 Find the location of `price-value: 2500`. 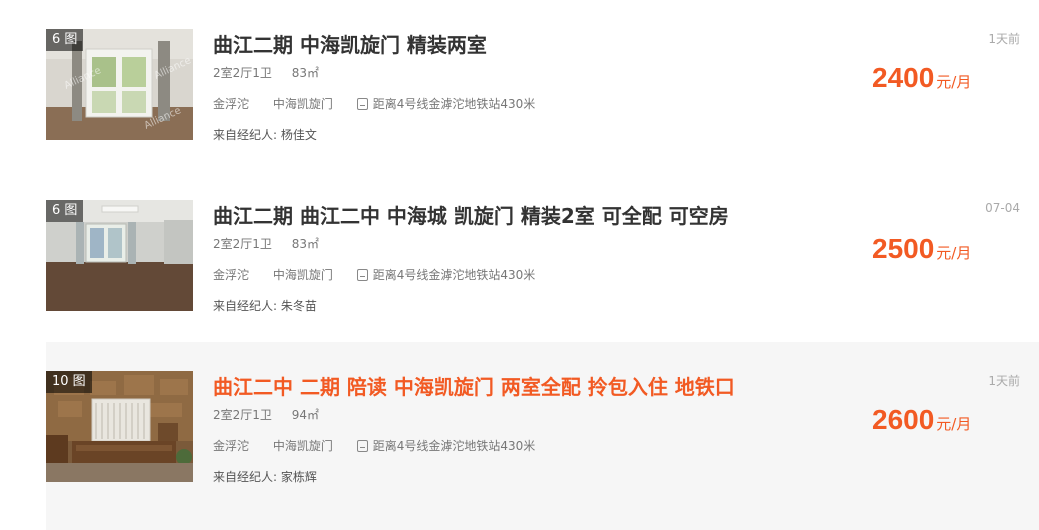

price-value: 2500 is located at coordinates (903, 248).